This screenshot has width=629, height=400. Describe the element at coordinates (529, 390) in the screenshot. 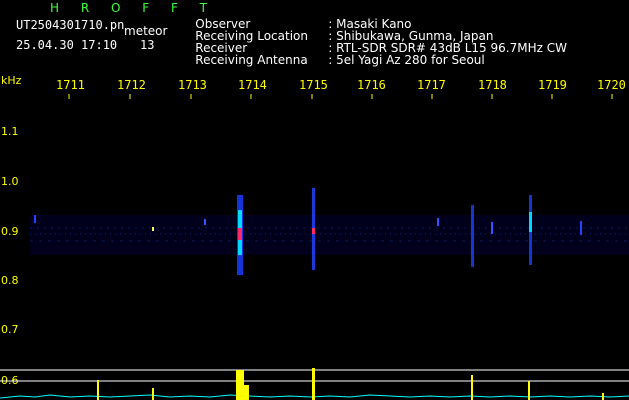

I see `peak-small-c` at that location.